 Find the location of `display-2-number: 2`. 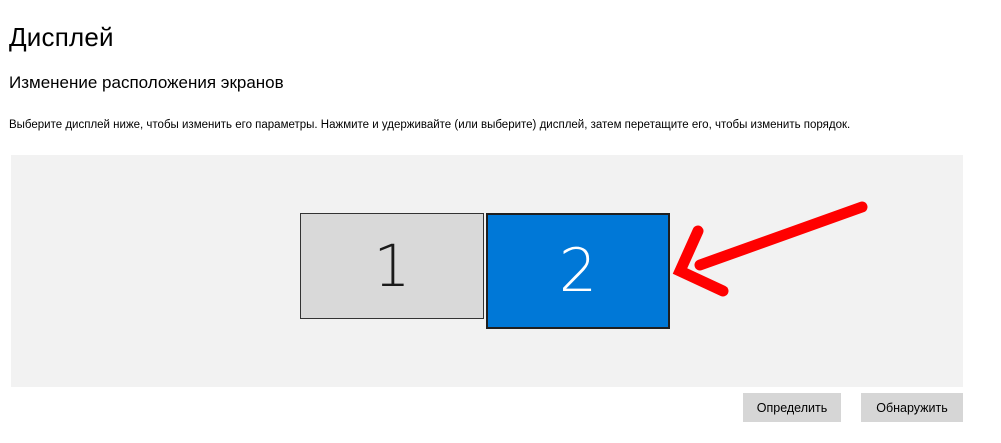

display-2-number: 2 is located at coordinates (578, 271).